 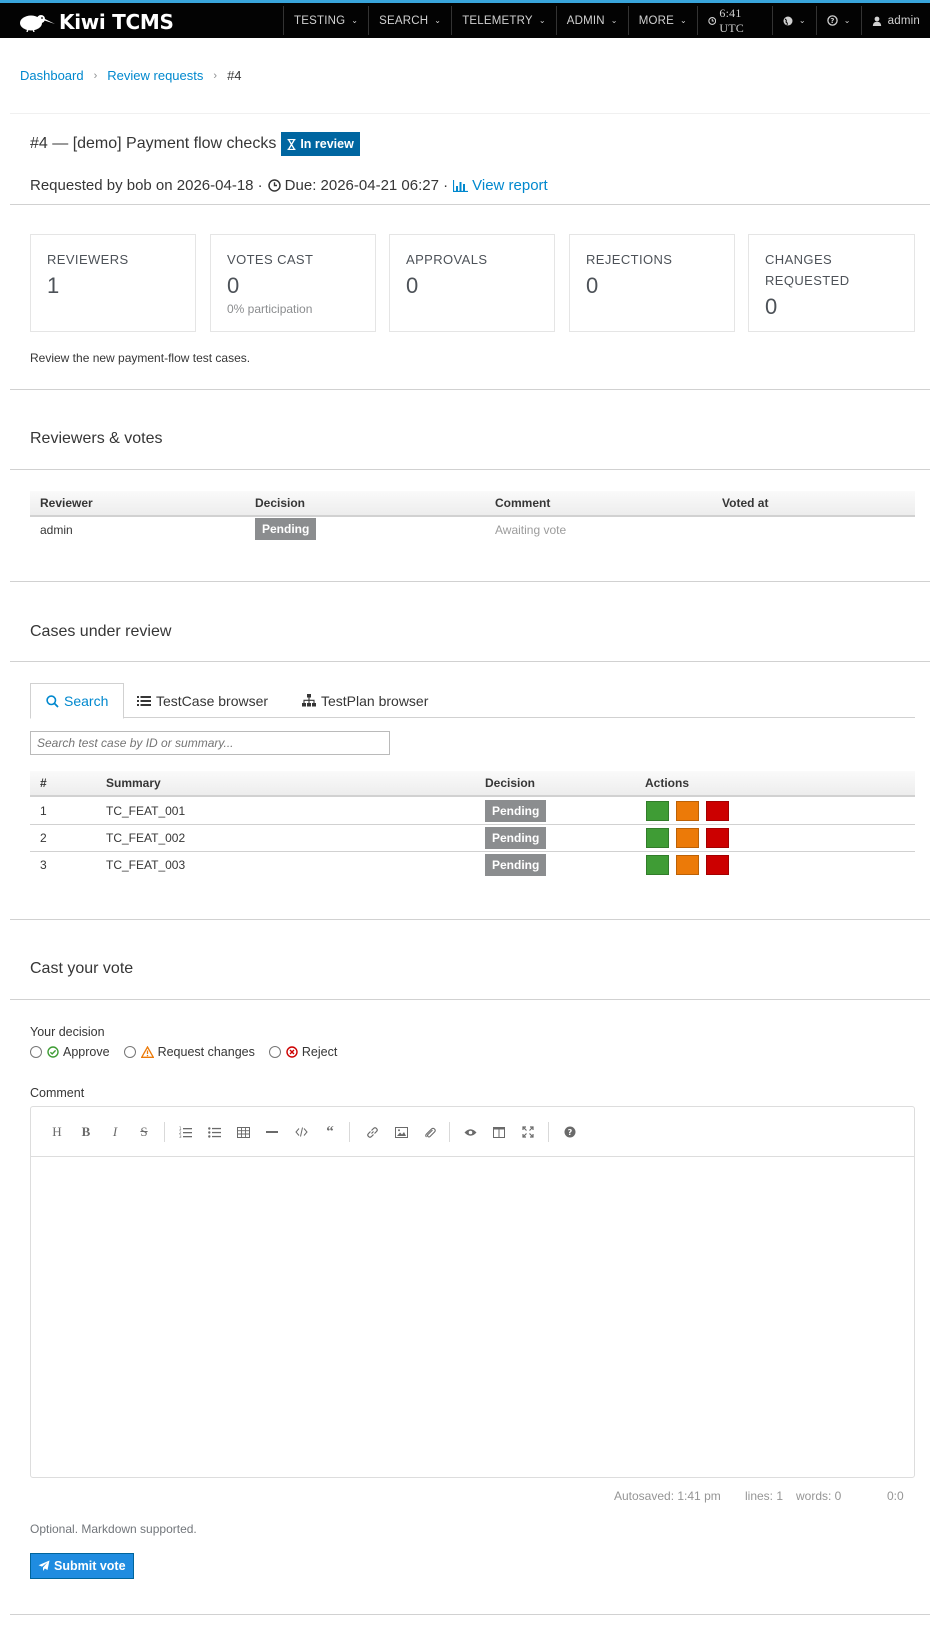 I want to click on stat-label: REJECTIONS, so click(x=629, y=259).